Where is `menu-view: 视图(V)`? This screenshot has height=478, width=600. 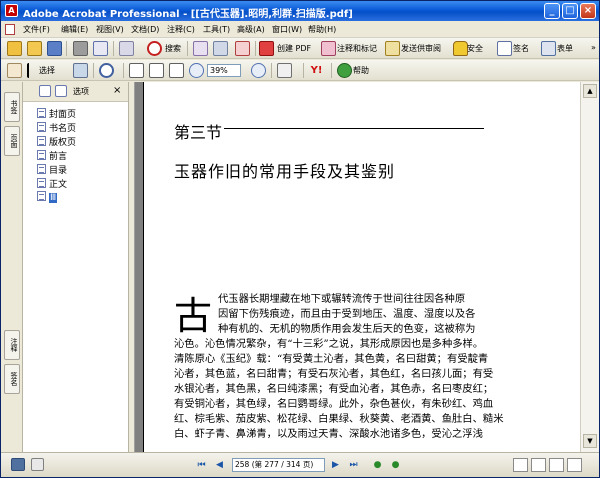
menu-view: 视图(V) is located at coordinates (110, 29).